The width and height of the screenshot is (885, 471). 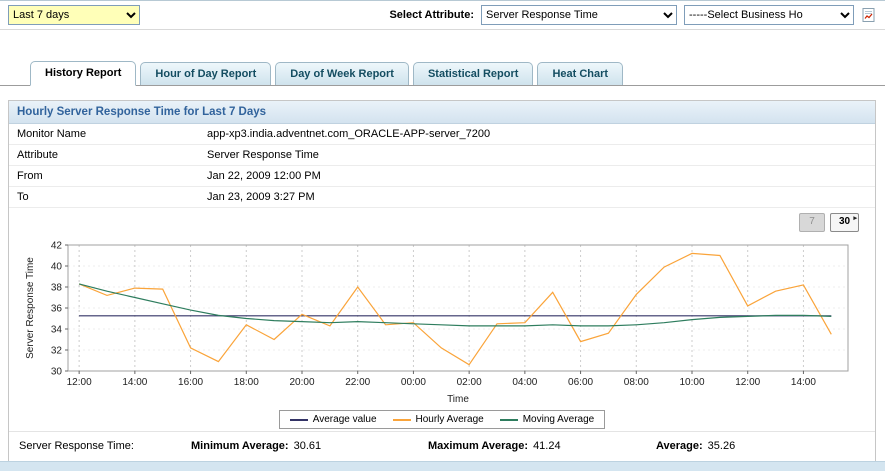 What do you see at coordinates (30, 308) in the screenshot?
I see `svg-text: Server Response Time` at bounding box center [30, 308].